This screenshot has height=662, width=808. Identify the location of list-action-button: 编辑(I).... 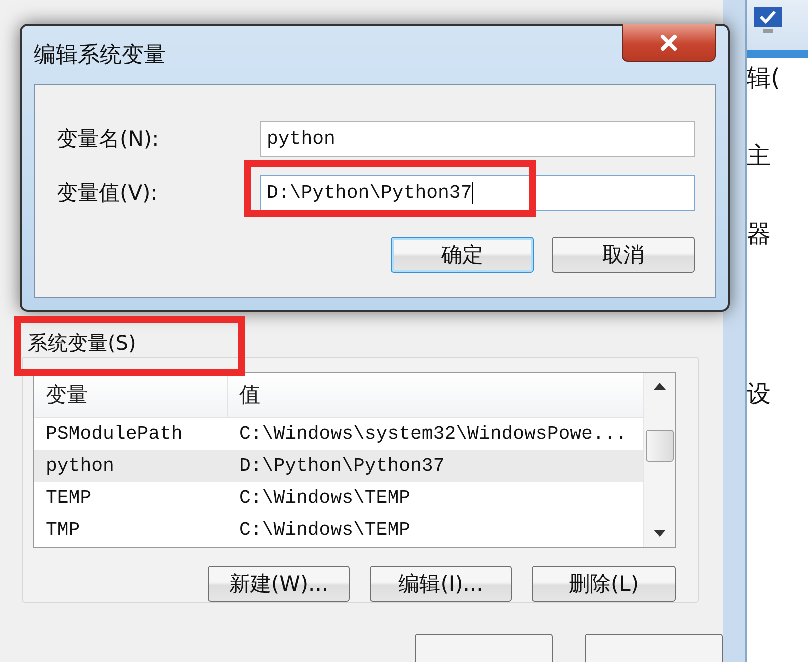
(441, 584).